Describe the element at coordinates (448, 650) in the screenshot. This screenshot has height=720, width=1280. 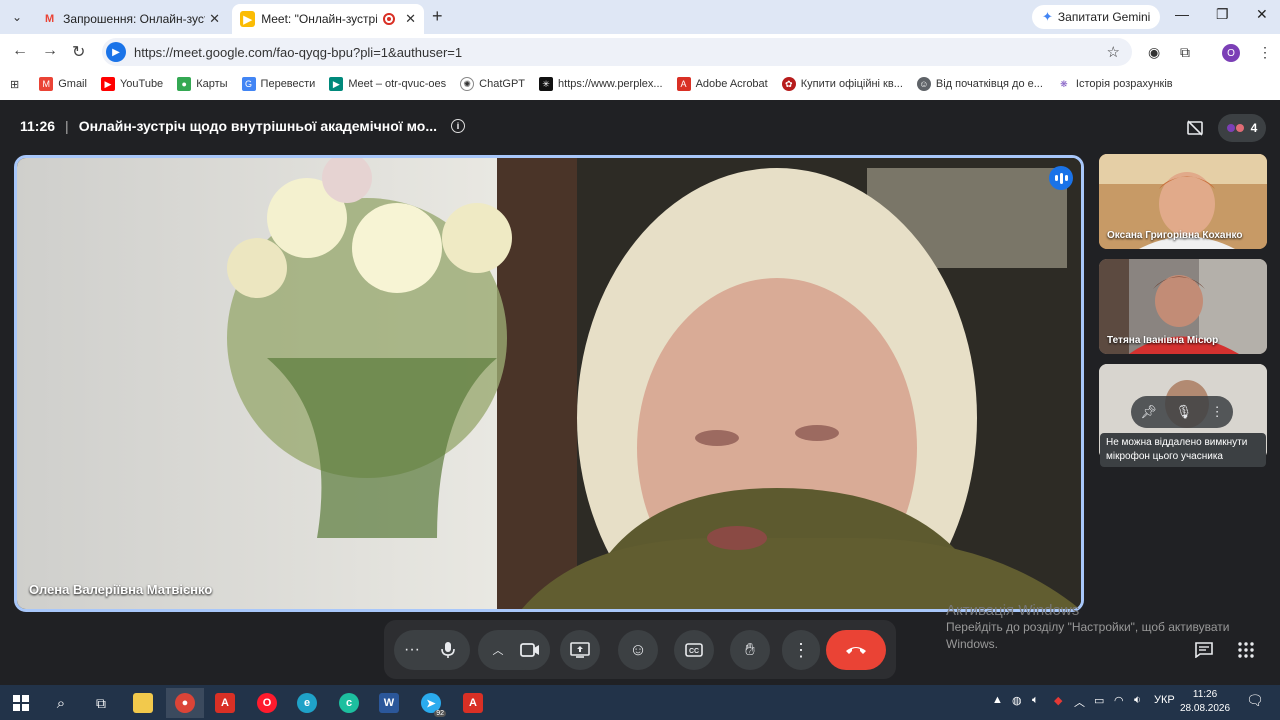
I see `microphone-button` at that location.